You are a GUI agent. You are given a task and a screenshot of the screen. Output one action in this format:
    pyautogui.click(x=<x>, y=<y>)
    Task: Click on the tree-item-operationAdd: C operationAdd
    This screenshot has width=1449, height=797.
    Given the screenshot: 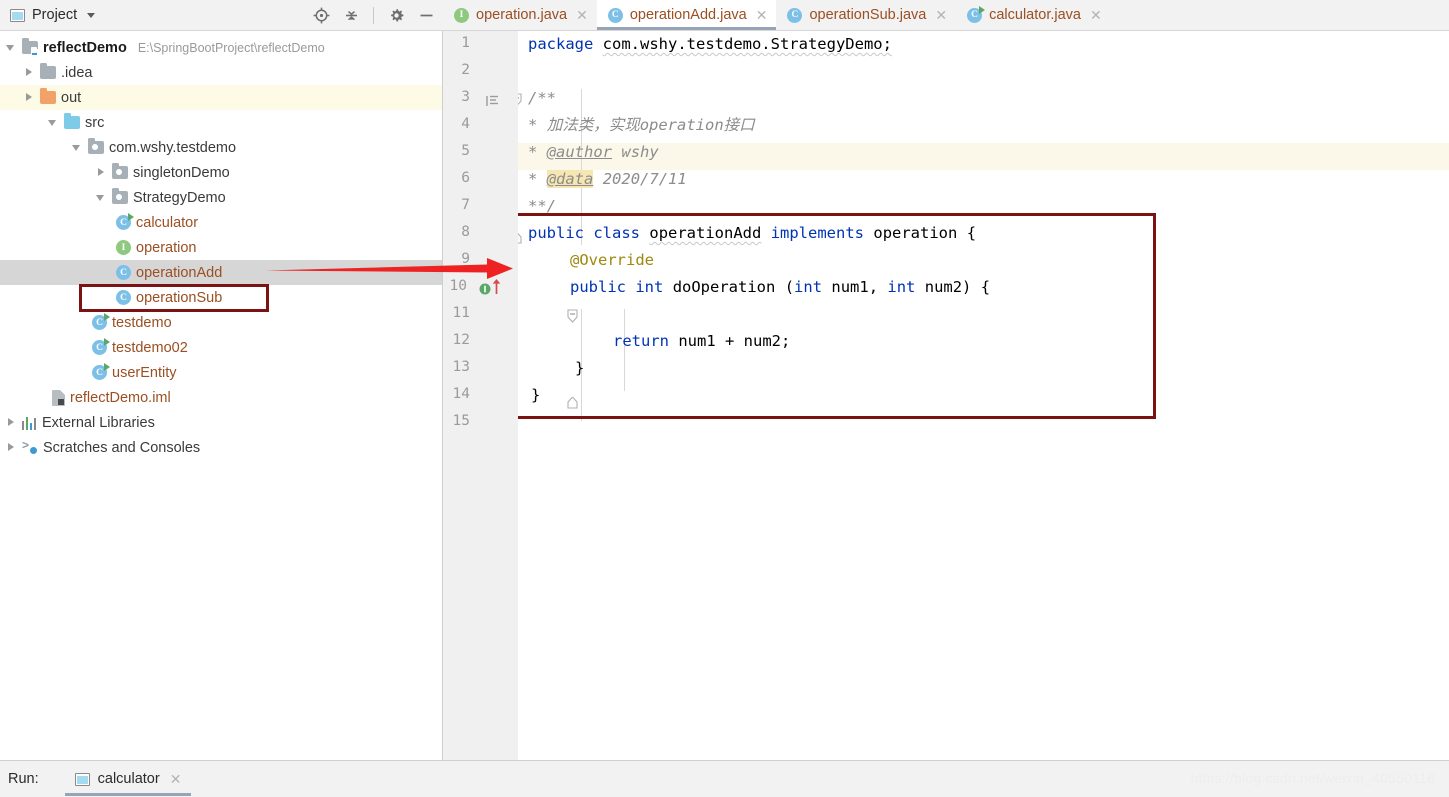 What is the action you would take?
    pyautogui.click(x=221, y=272)
    